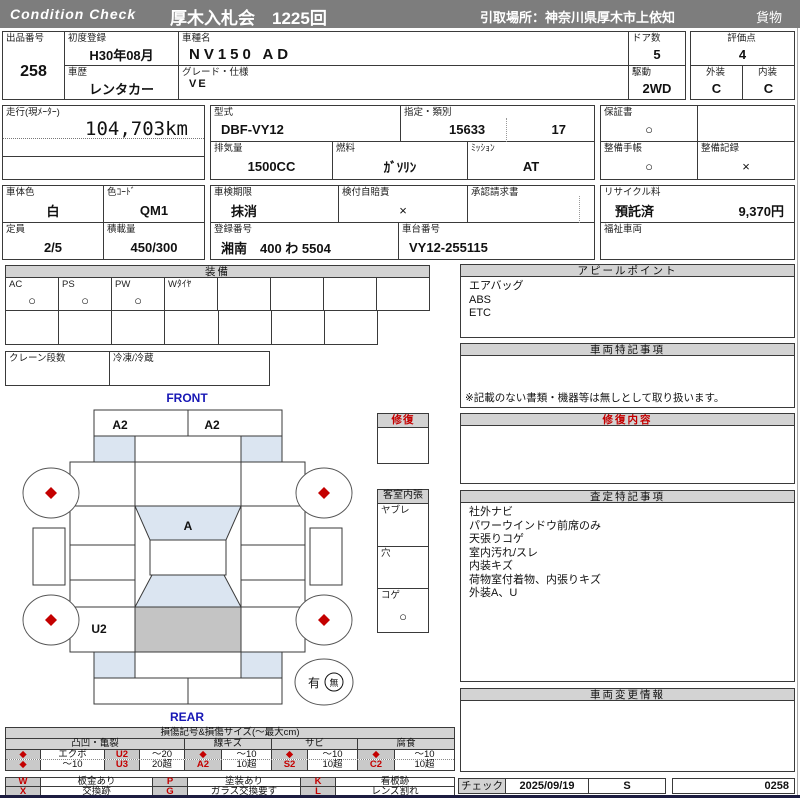 Image resolution: width=800 pixels, height=800 pixels. What do you see at coordinates (180, 284) in the screenshot?
I see `equip-label: Wﾀｲﾔ` at bounding box center [180, 284].